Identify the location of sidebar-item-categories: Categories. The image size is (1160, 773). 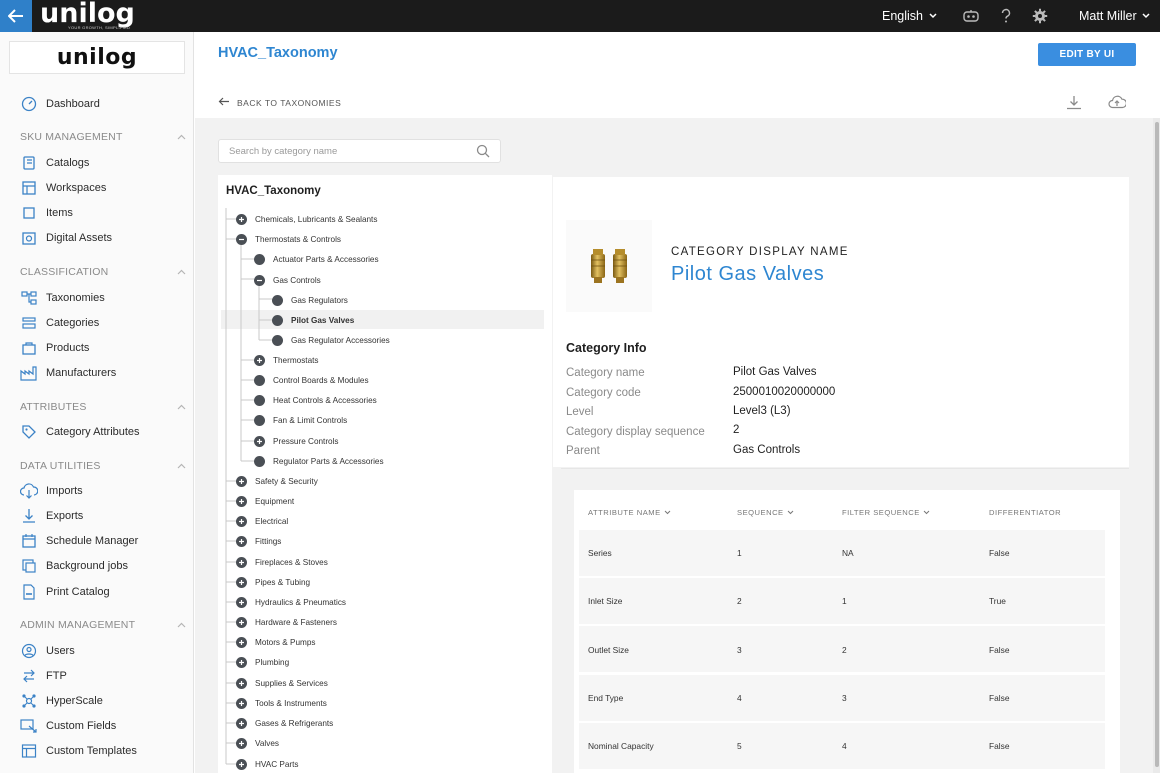
(59, 323).